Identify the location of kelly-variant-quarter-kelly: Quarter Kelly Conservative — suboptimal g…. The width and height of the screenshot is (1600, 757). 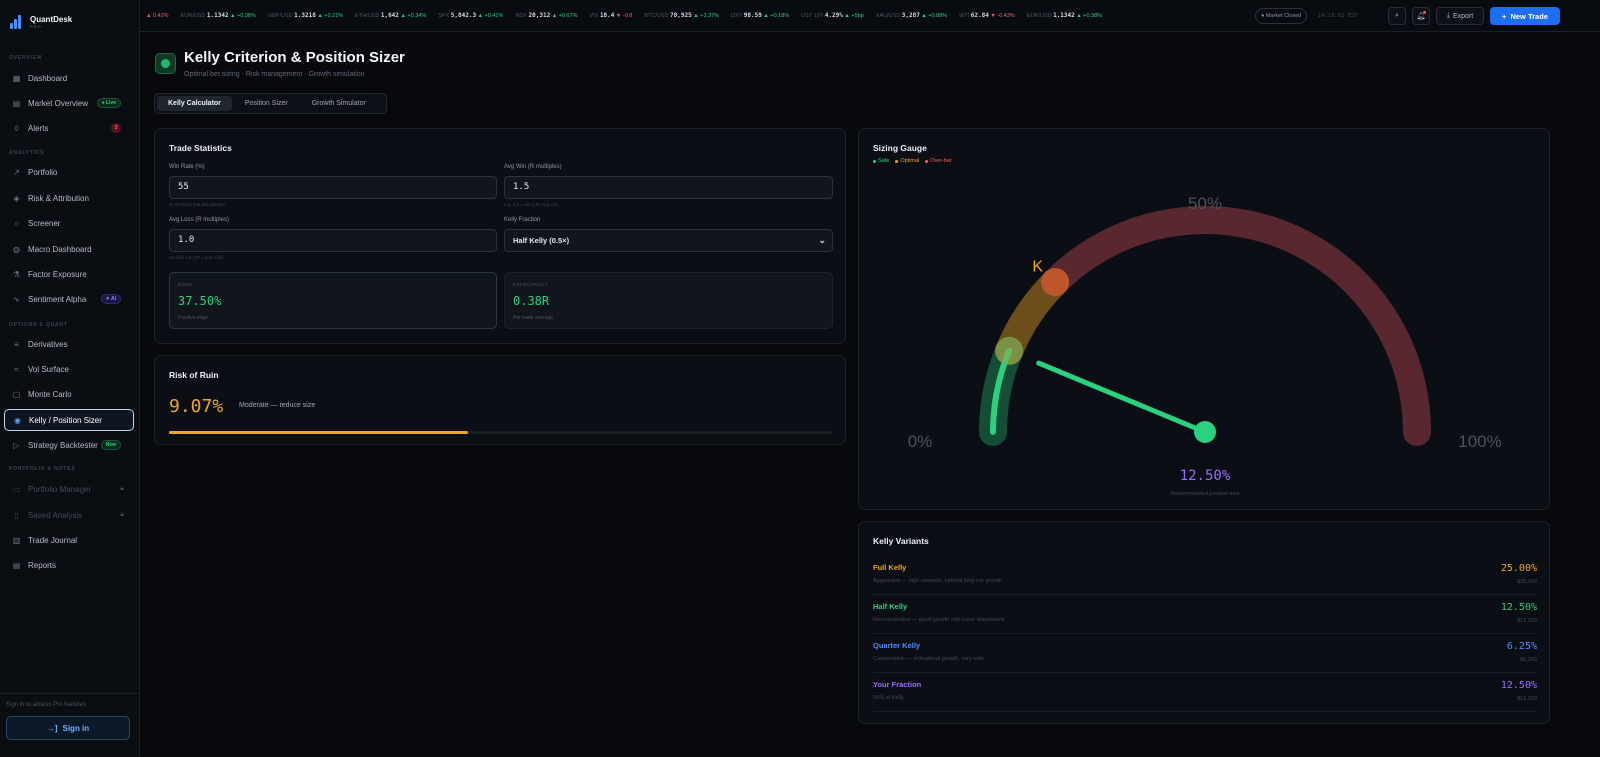
(1205, 653).